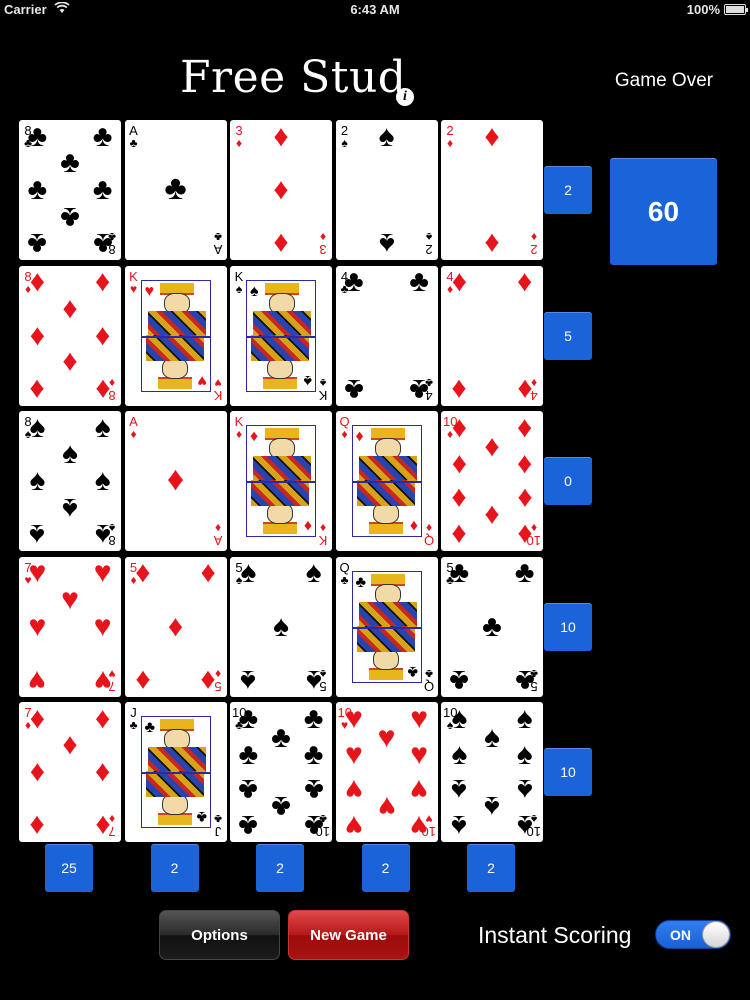  What do you see at coordinates (280, 868) in the screenshot?
I see `column-score-3: 2` at bounding box center [280, 868].